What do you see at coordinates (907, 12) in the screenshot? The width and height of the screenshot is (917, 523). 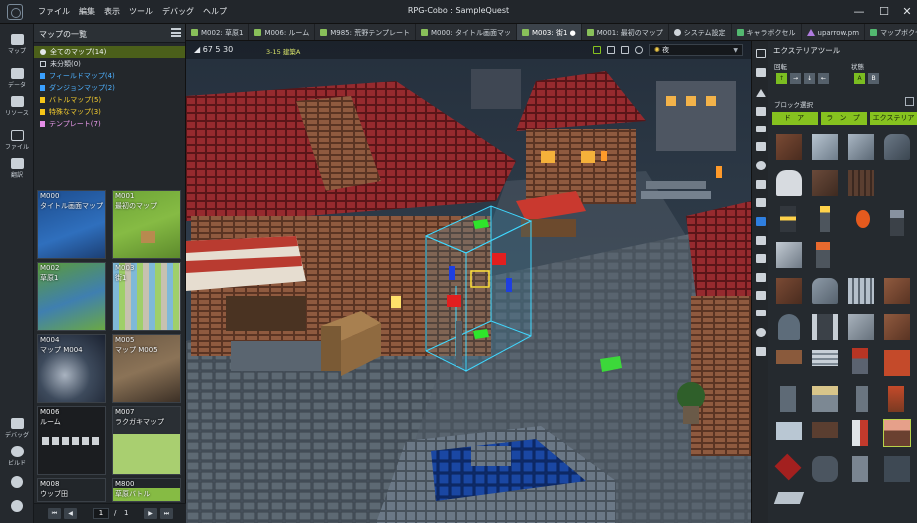 I see `close-button: ✕` at bounding box center [907, 12].